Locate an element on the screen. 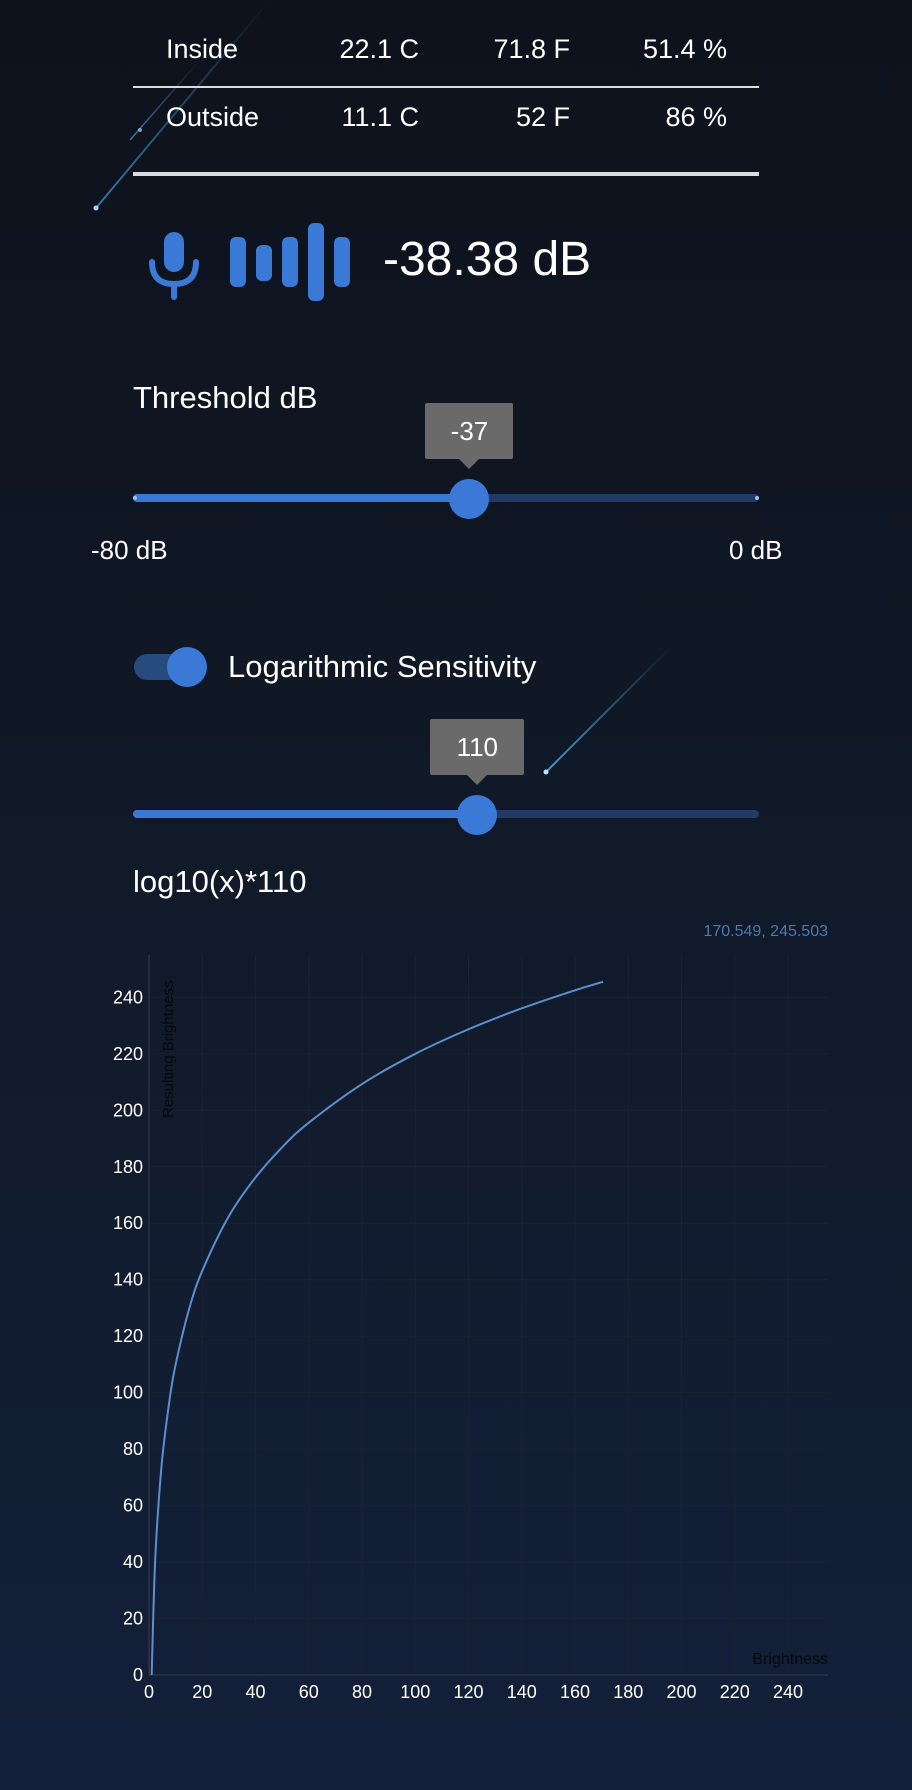 The image size is (912, 1790). y-tick-label: 140 is located at coordinates (128, 1280).